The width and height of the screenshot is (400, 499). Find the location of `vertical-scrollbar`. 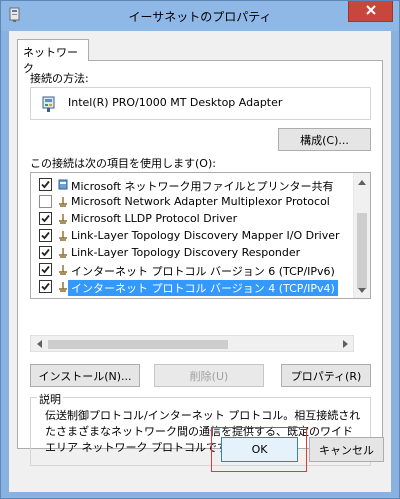

vertical-scrollbar is located at coordinates (361, 235).